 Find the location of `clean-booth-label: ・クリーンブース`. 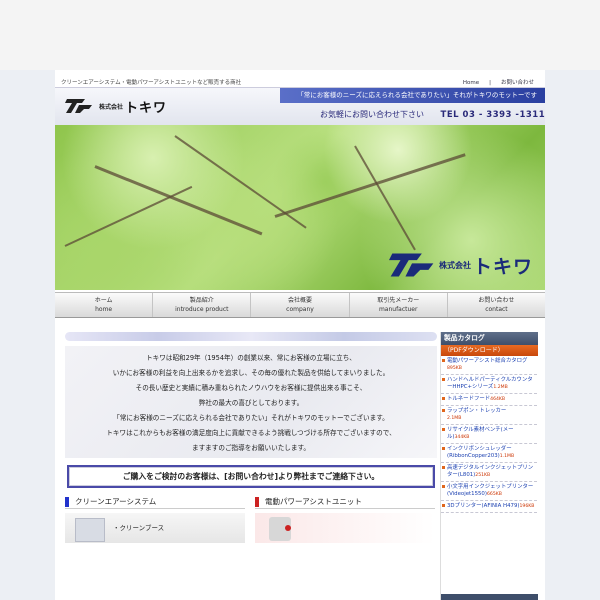

clean-booth-label: ・クリーンブース is located at coordinates (139, 528).